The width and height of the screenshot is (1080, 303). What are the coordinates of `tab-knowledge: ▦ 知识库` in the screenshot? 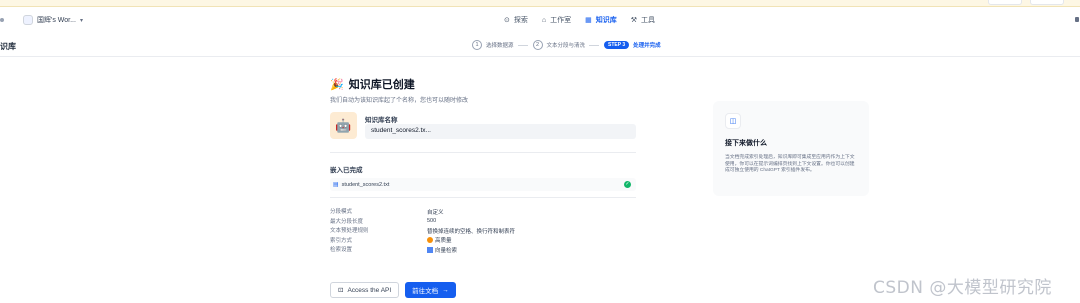 It's located at (601, 20).